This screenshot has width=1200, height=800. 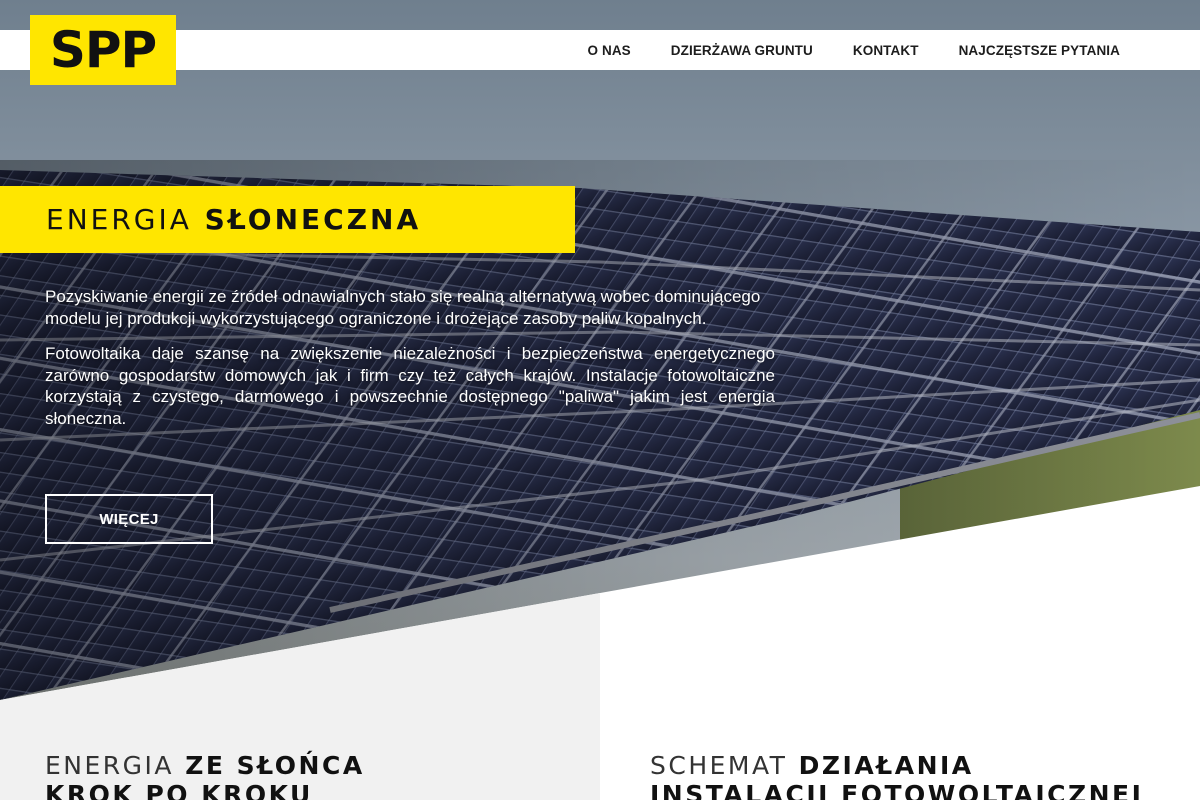 I want to click on logo-text: SPP, so click(x=103, y=50).